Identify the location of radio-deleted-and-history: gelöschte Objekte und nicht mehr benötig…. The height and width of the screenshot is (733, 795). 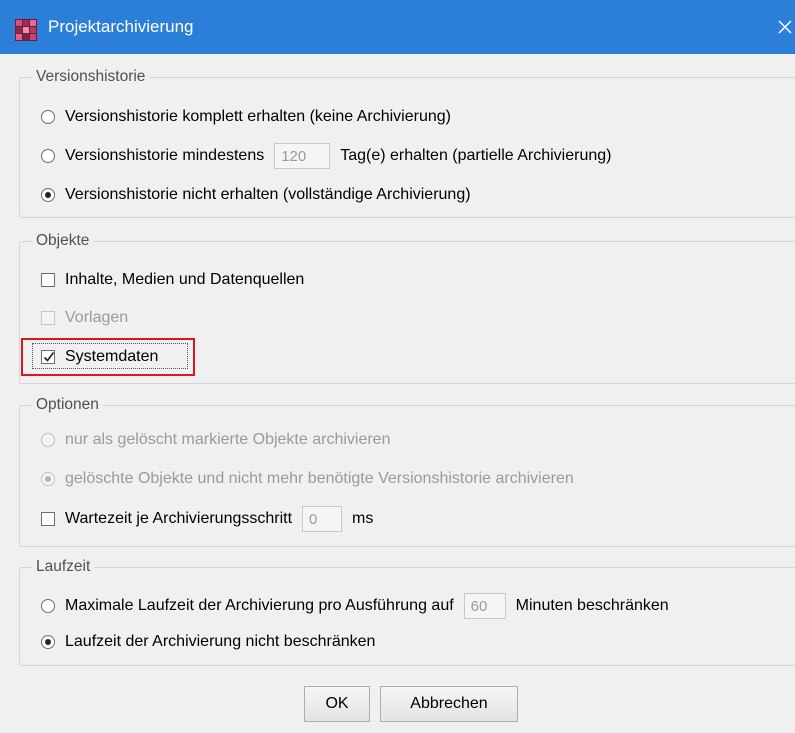
(307, 479).